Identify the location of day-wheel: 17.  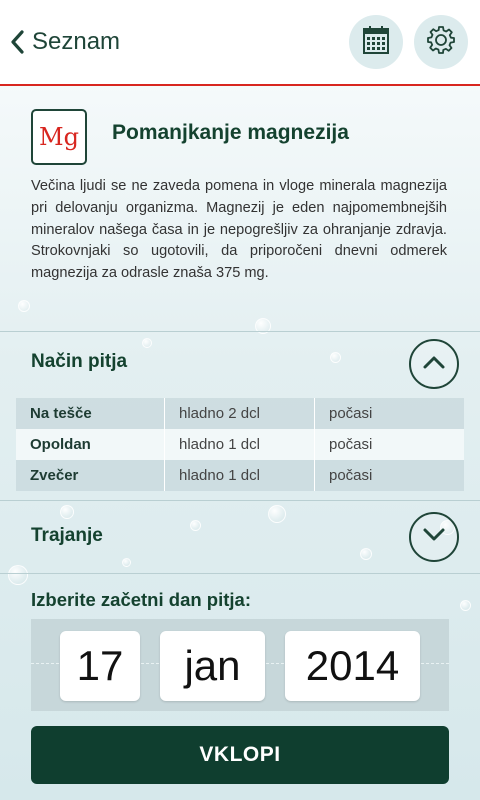
(100, 666).